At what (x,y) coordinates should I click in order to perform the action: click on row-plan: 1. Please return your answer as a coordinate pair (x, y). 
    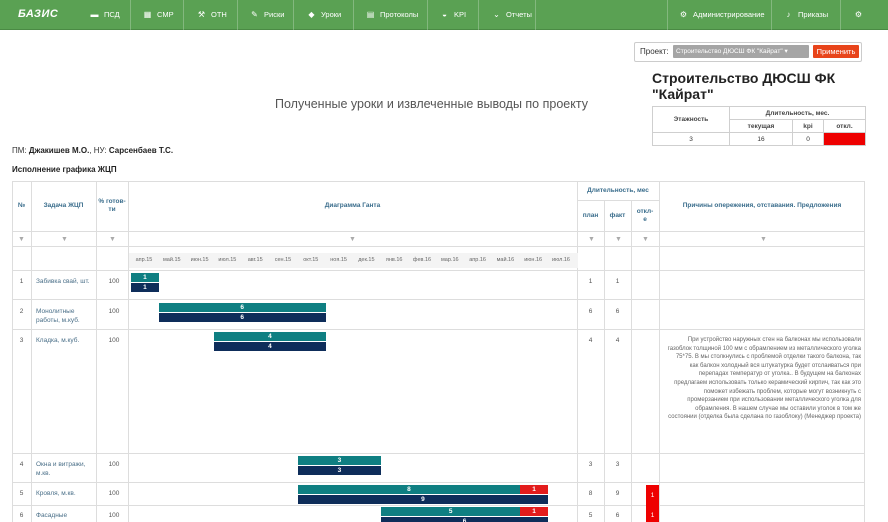
    Looking at the image, I should click on (590, 281).